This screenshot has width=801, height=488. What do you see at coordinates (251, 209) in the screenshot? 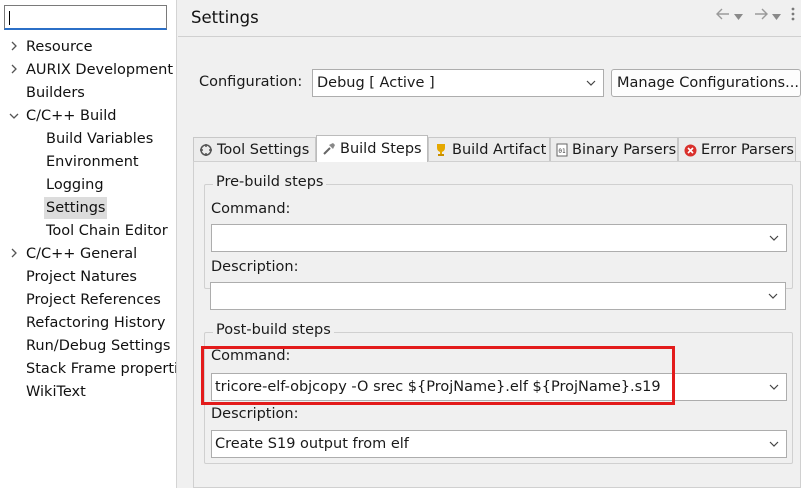
I see `pre-build-command-label: Command:` at bounding box center [251, 209].